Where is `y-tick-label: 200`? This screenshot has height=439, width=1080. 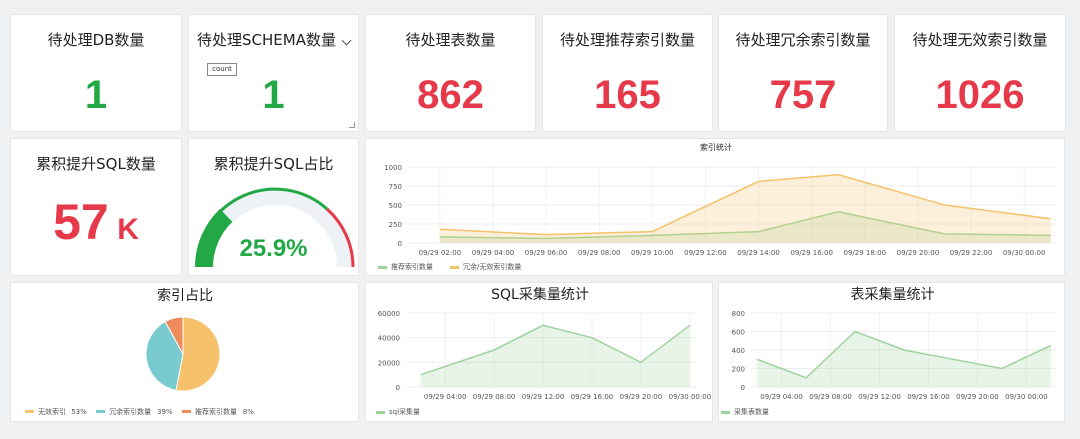 y-tick-label: 200 is located at coordinates (738, 370).